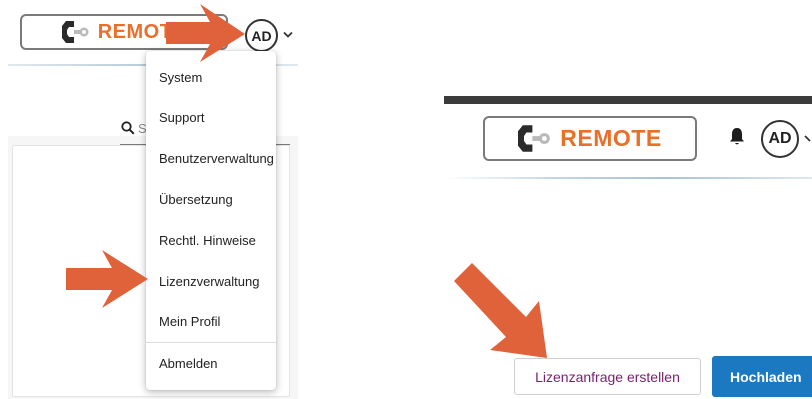  Describe the element at coordinates (737, 136) in the screenshot. I see `bell-icon` at that location.